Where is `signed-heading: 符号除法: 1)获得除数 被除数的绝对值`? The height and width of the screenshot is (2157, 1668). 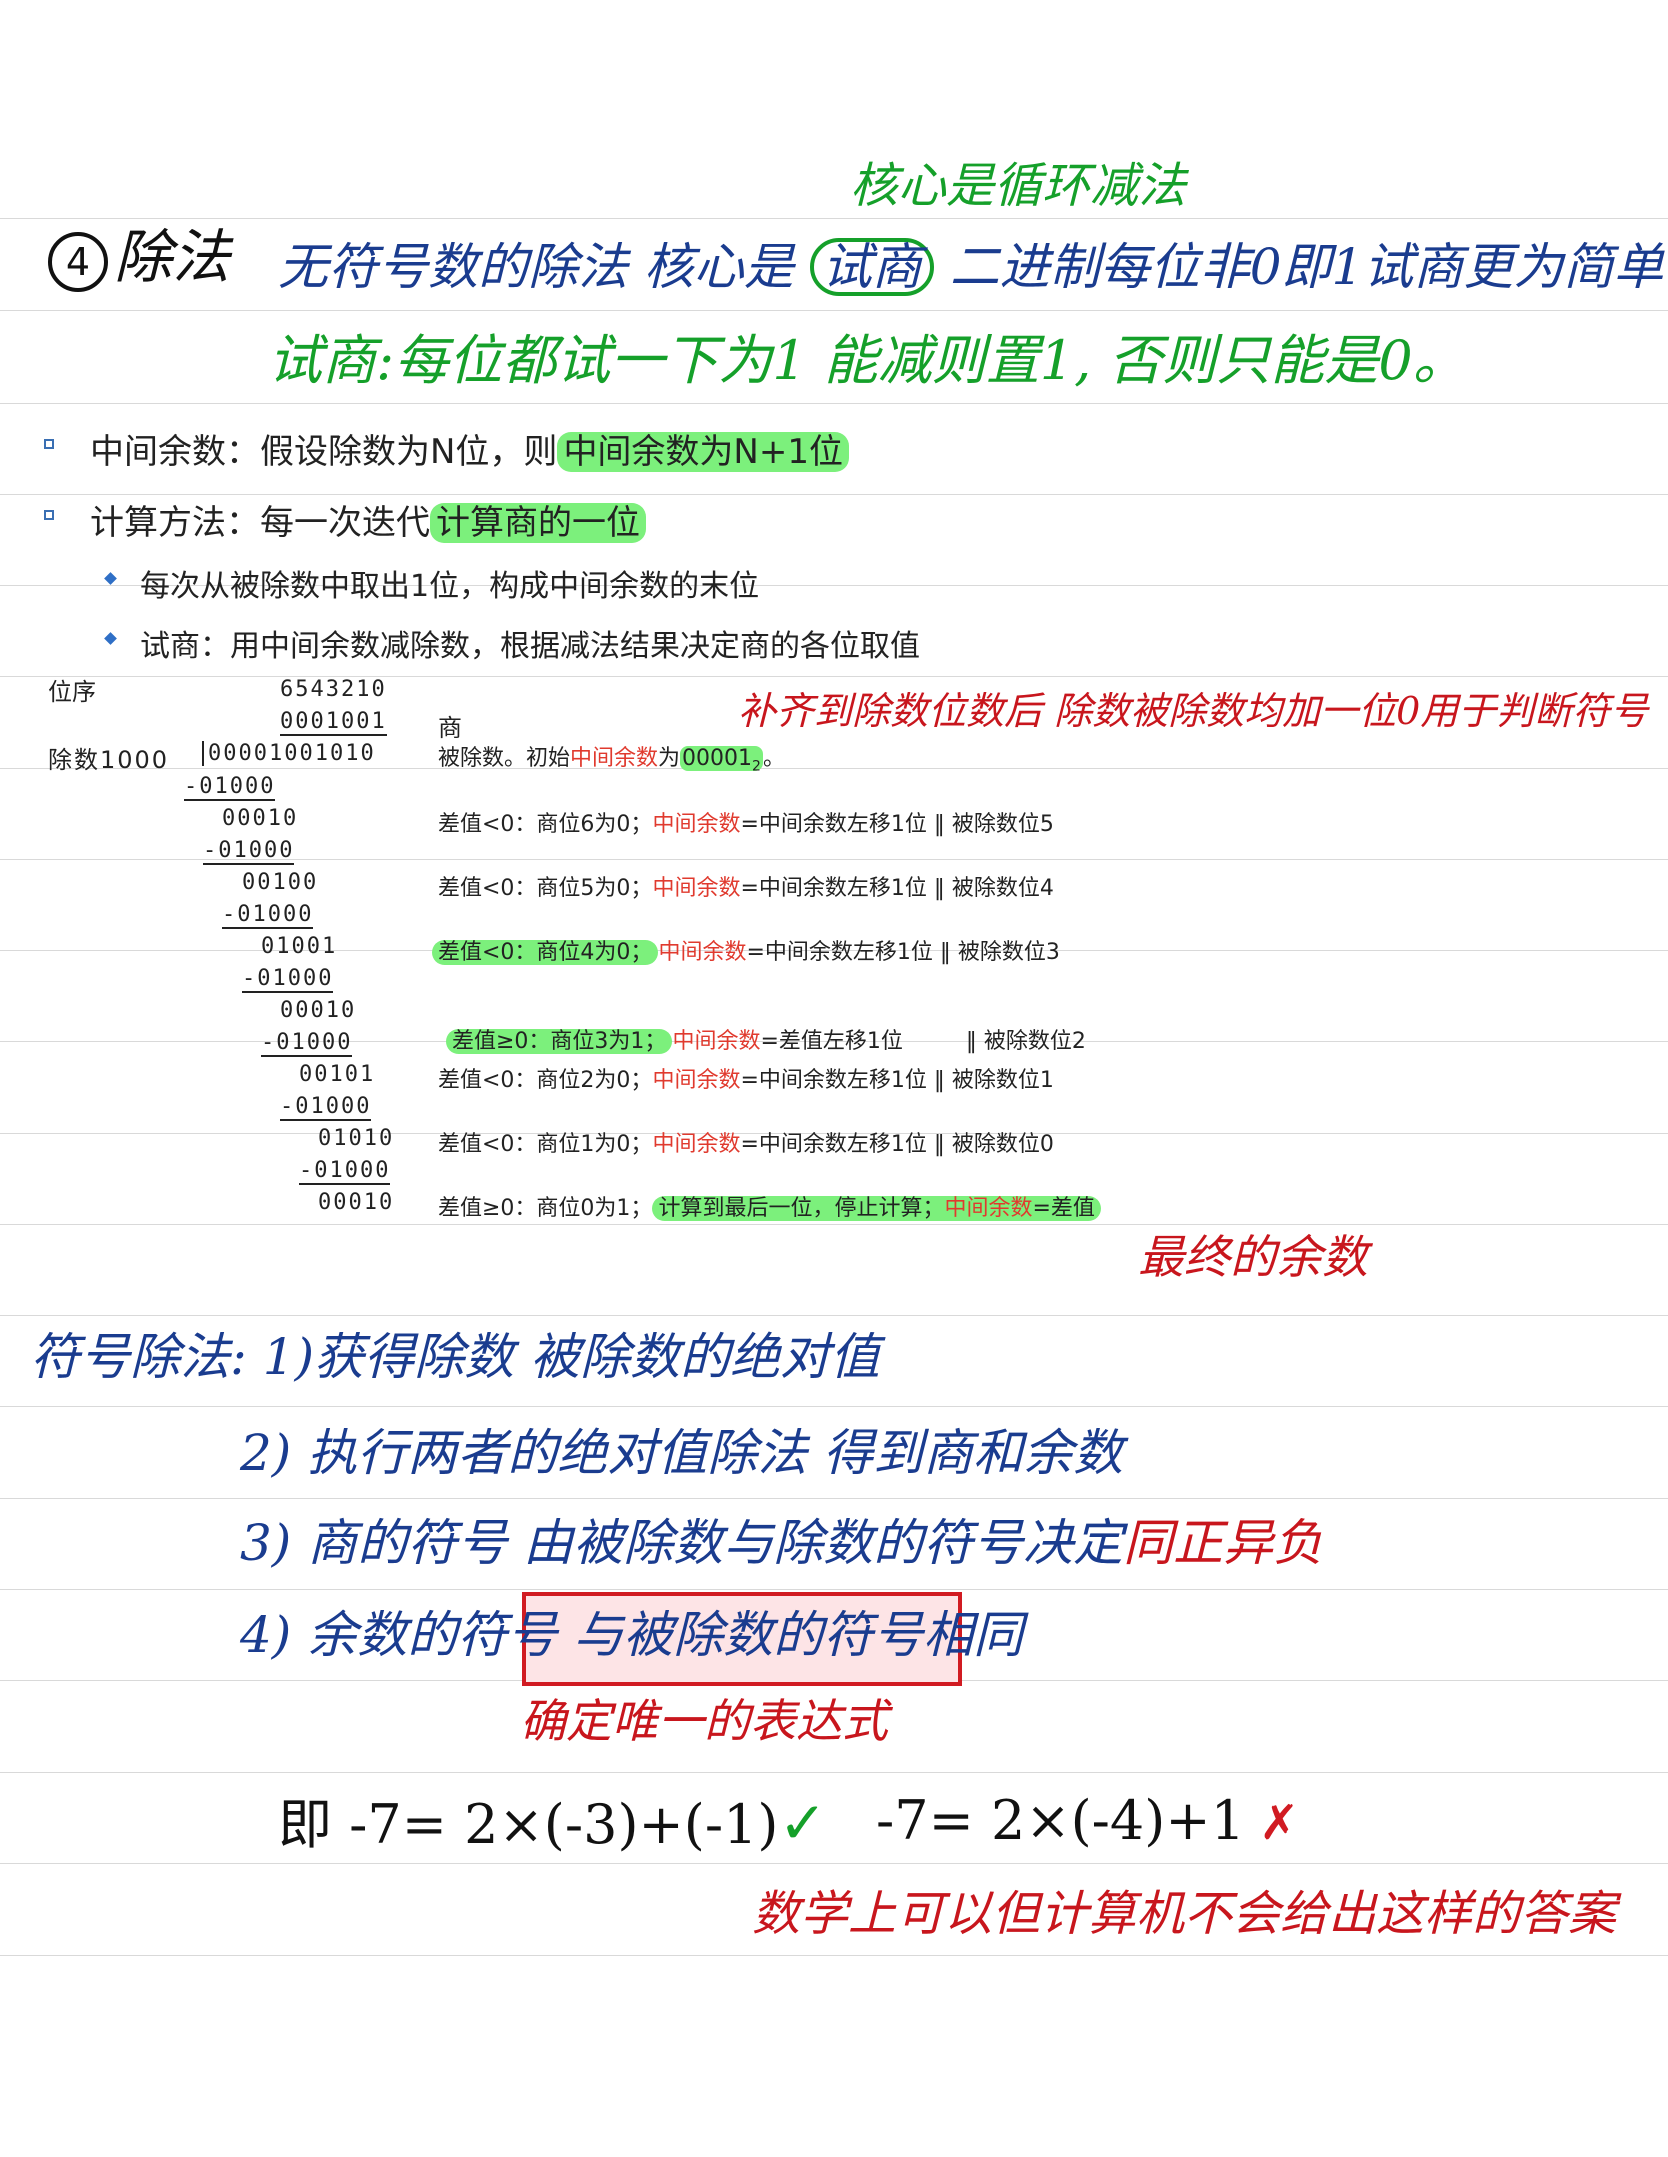
signed-heading: 符号除法: 1)获得除数 被除数的绝对值 is located at coordinates (455, 1357).